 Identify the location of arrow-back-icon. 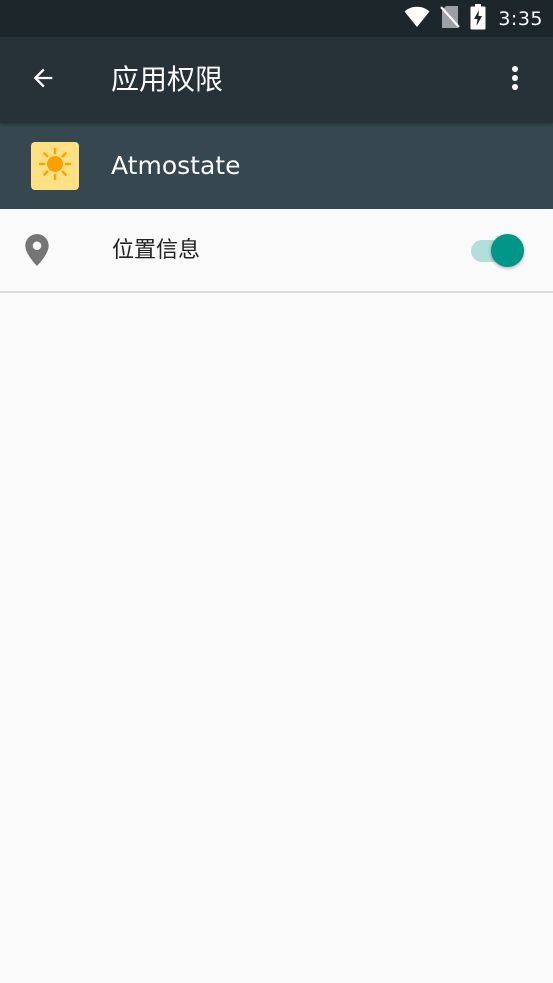
(43, 80).